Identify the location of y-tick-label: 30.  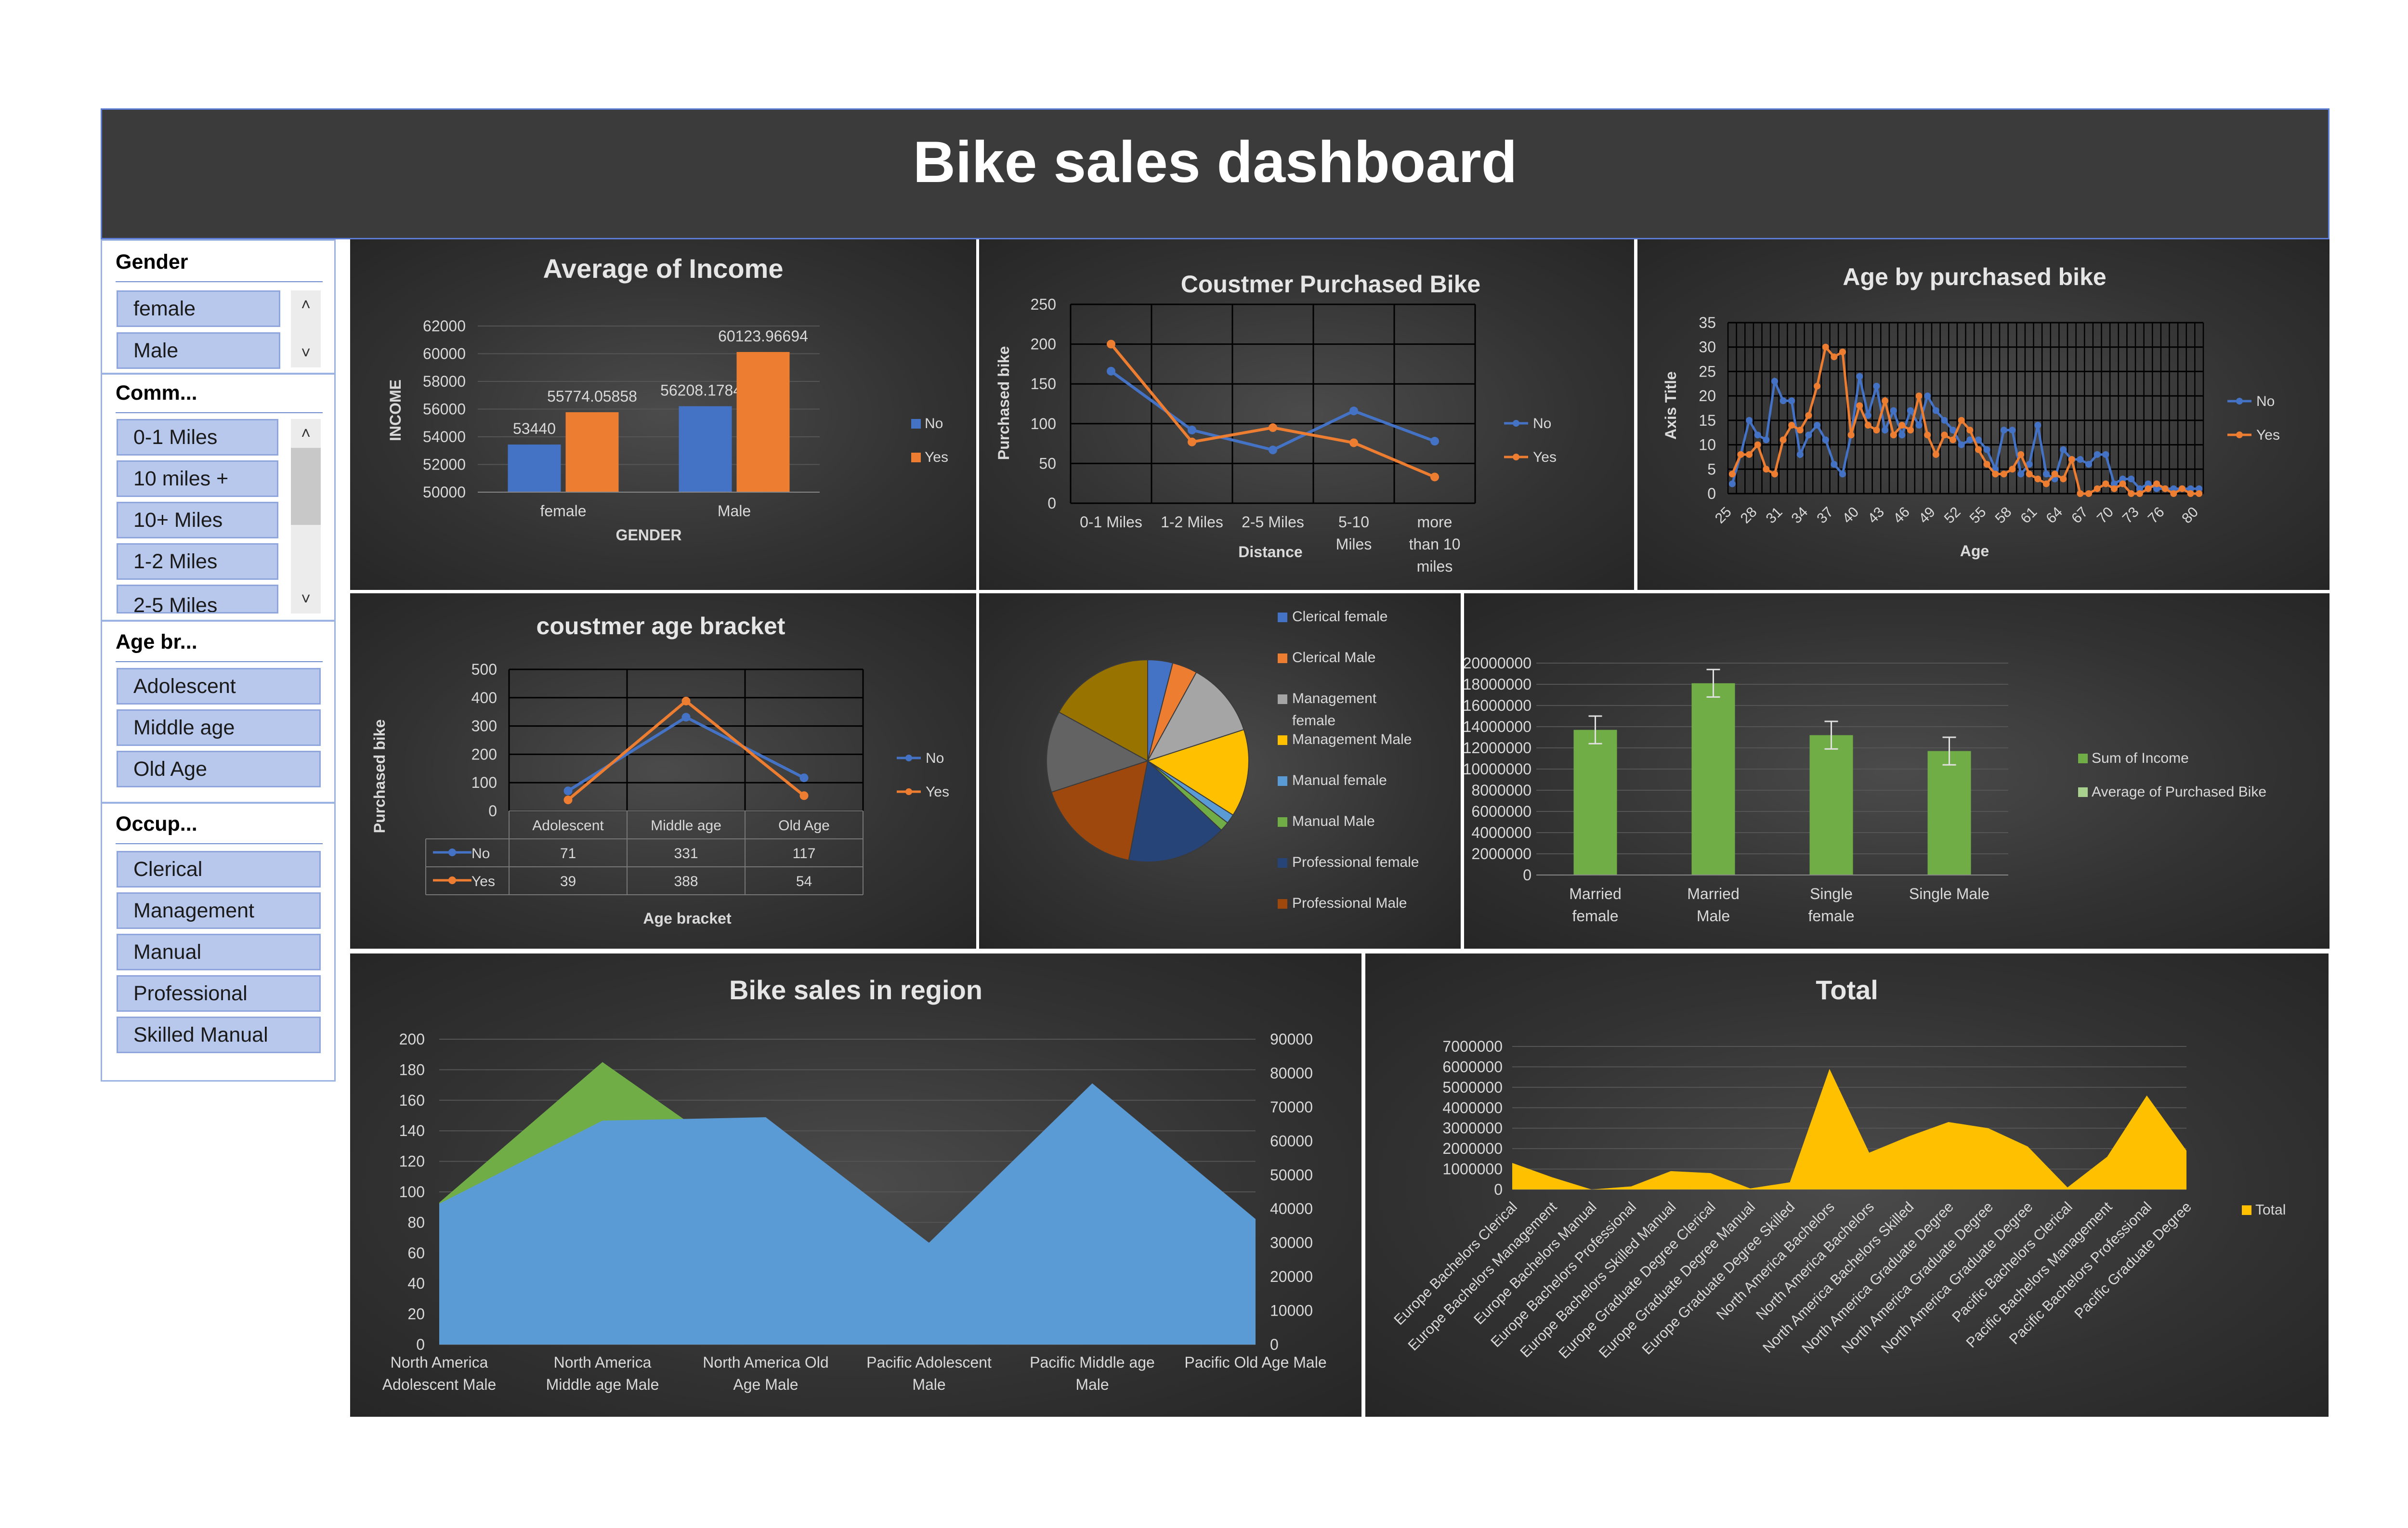
(1707, 347).